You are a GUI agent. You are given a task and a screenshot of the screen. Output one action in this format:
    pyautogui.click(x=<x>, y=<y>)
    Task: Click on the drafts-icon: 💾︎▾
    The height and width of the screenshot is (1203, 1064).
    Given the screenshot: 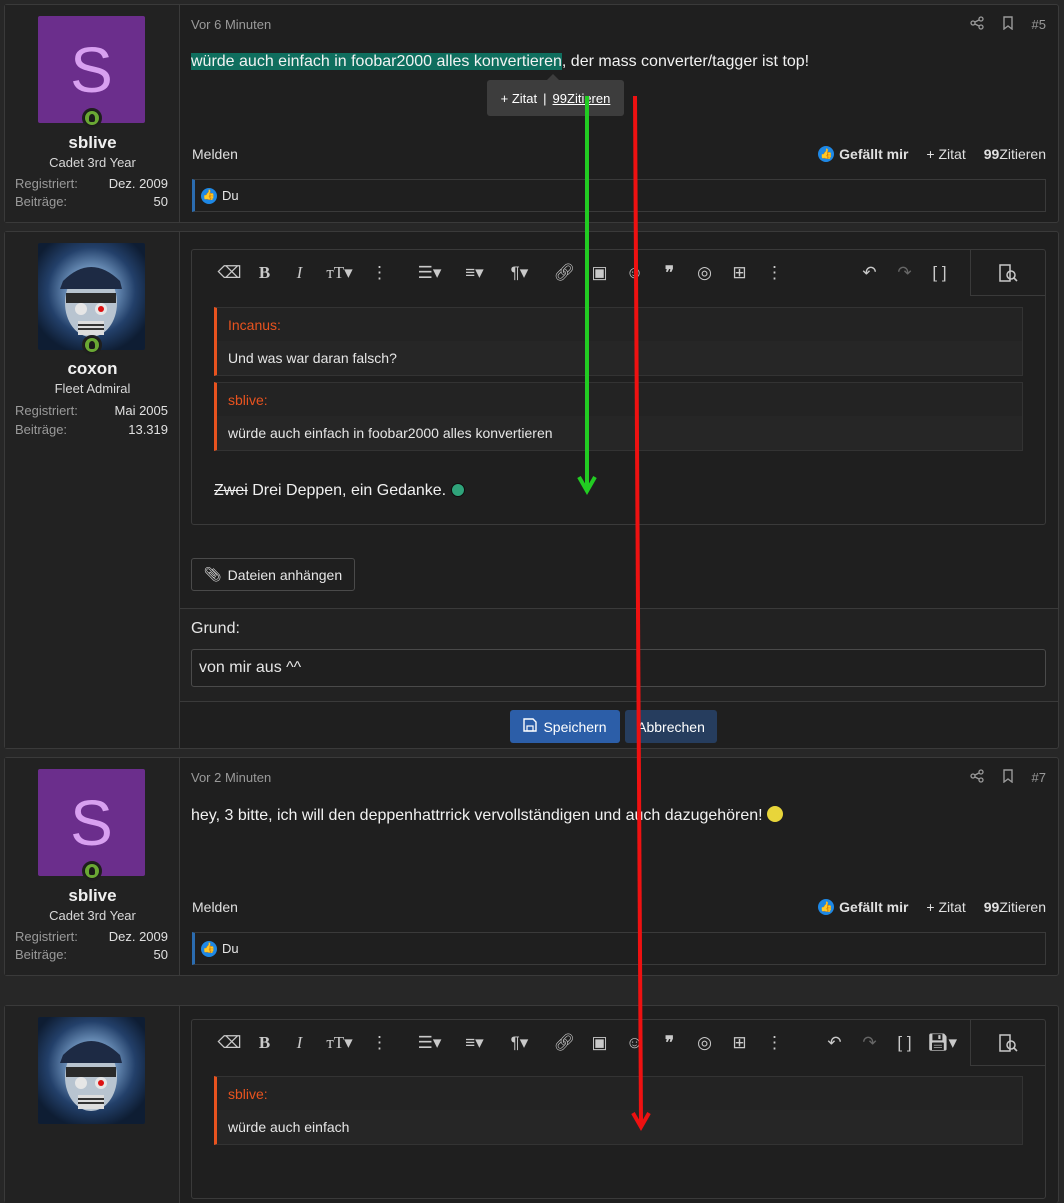 What is the action you would take?
    pyautogui.click(x=942, y=1043)
    